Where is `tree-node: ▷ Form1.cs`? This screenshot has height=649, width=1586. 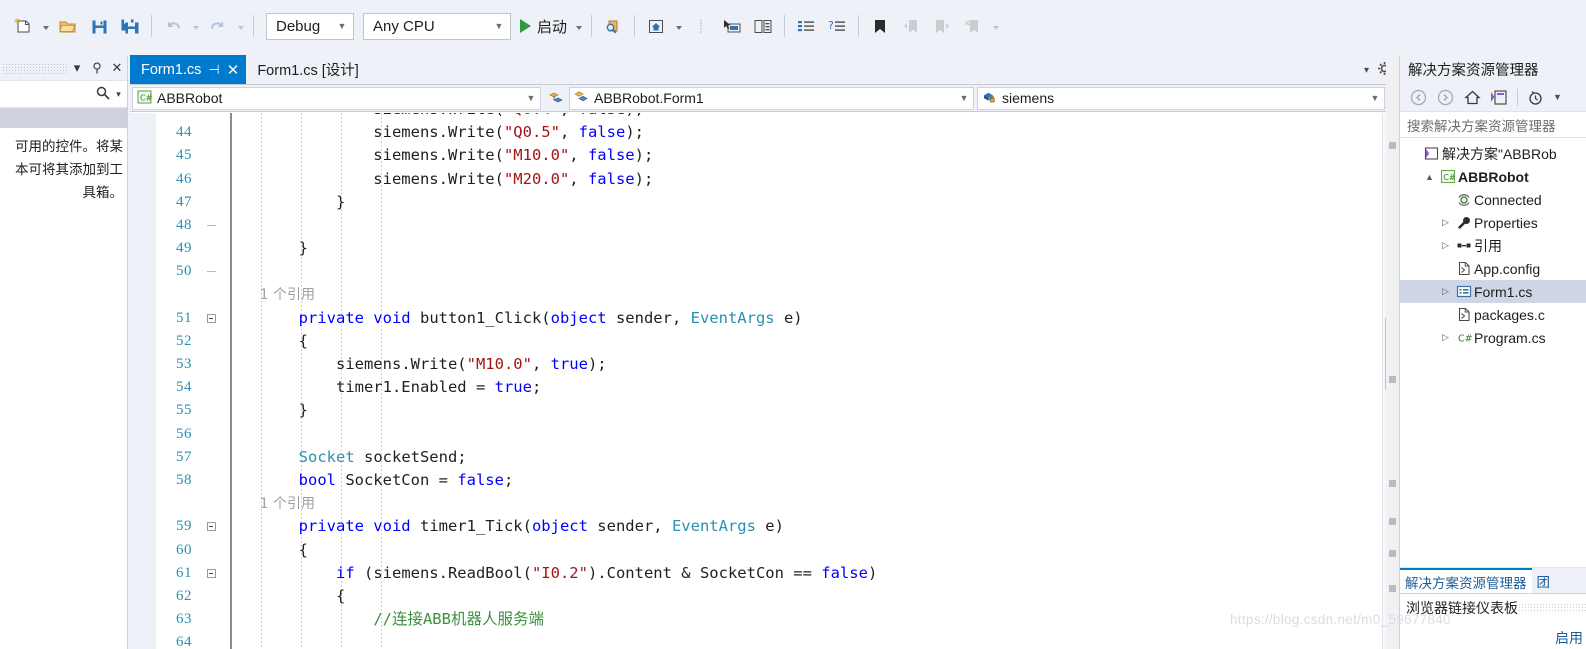
tree-node: ▷ Form1.cs is located at coordinates (1493, 291).